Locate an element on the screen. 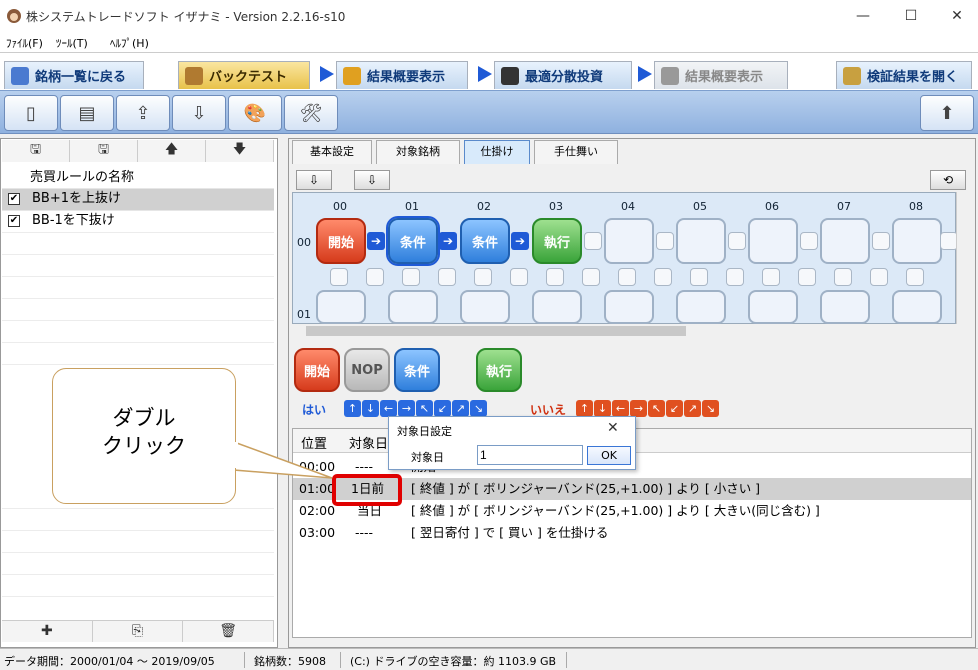 This screenshot has width=978, height=670. copy-icon: ⎘ is located at coordinates (138, 631).